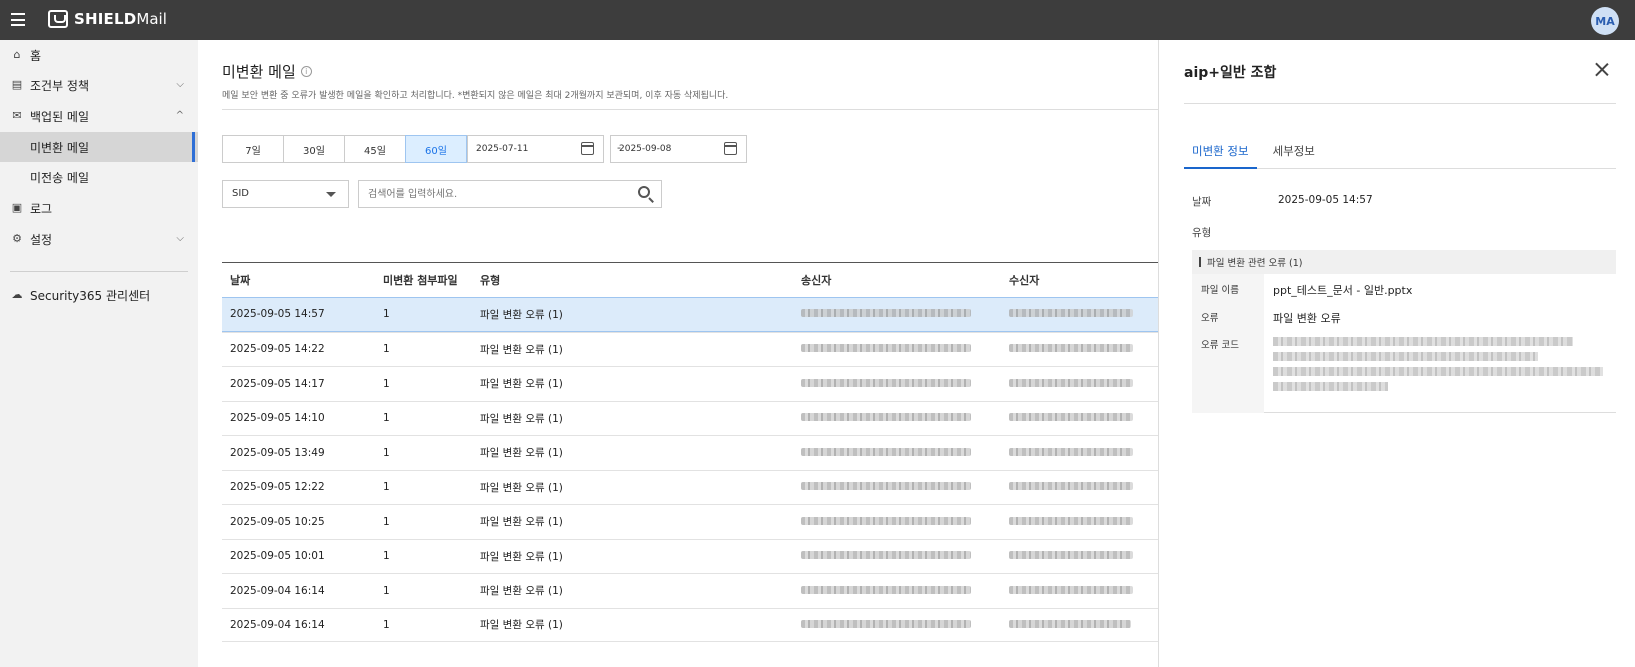 This screenshot has height=667, width=1635. Describe the element at coordinates (253, 149) in the screenshot. I see `range-7-button: 7일` at that location.